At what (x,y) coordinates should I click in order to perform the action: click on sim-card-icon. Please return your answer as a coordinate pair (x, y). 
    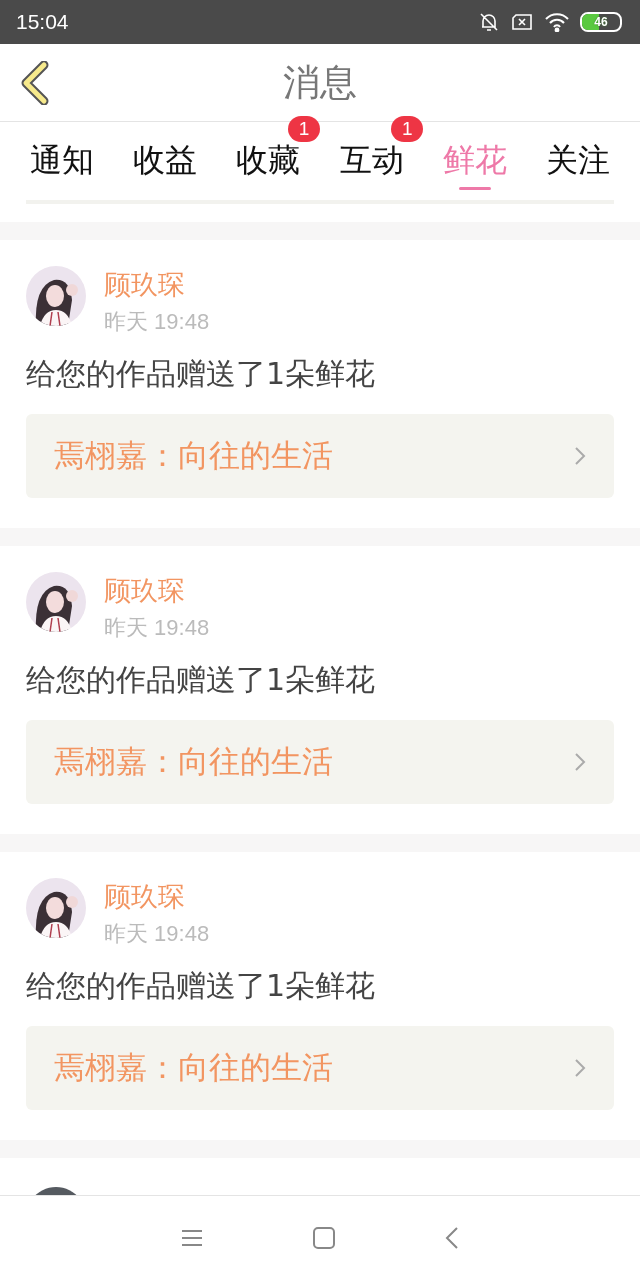
    Looking at the image, I should click on (522, 22).